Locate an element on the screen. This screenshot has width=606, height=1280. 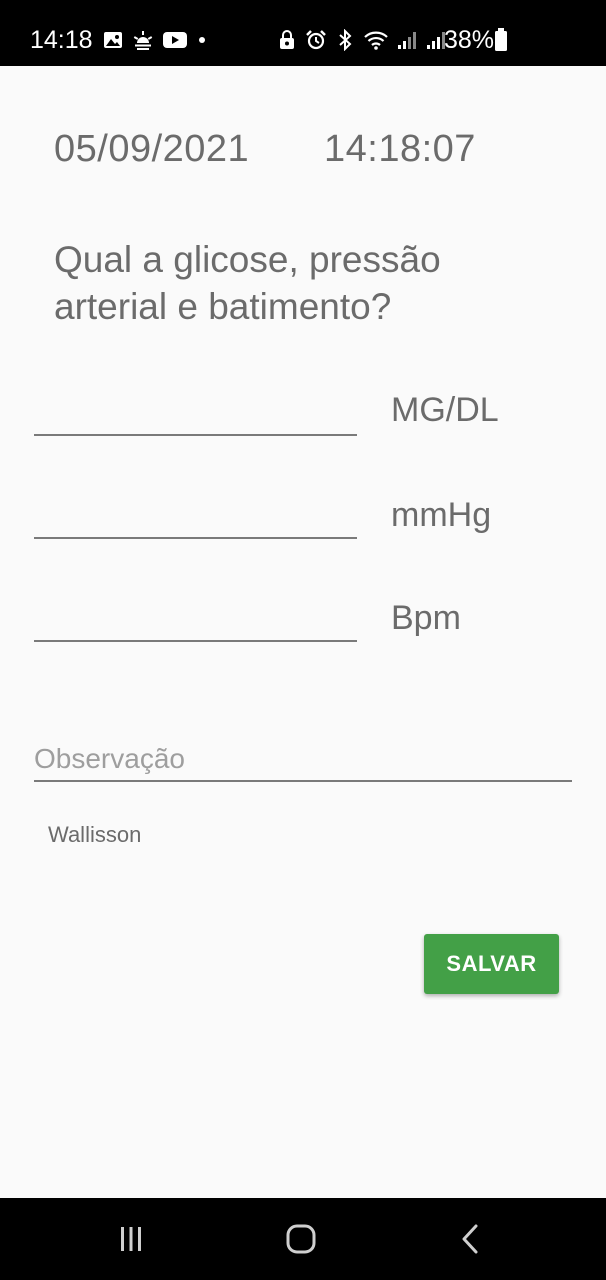
weather-icon is located at coordinates (143, 40).